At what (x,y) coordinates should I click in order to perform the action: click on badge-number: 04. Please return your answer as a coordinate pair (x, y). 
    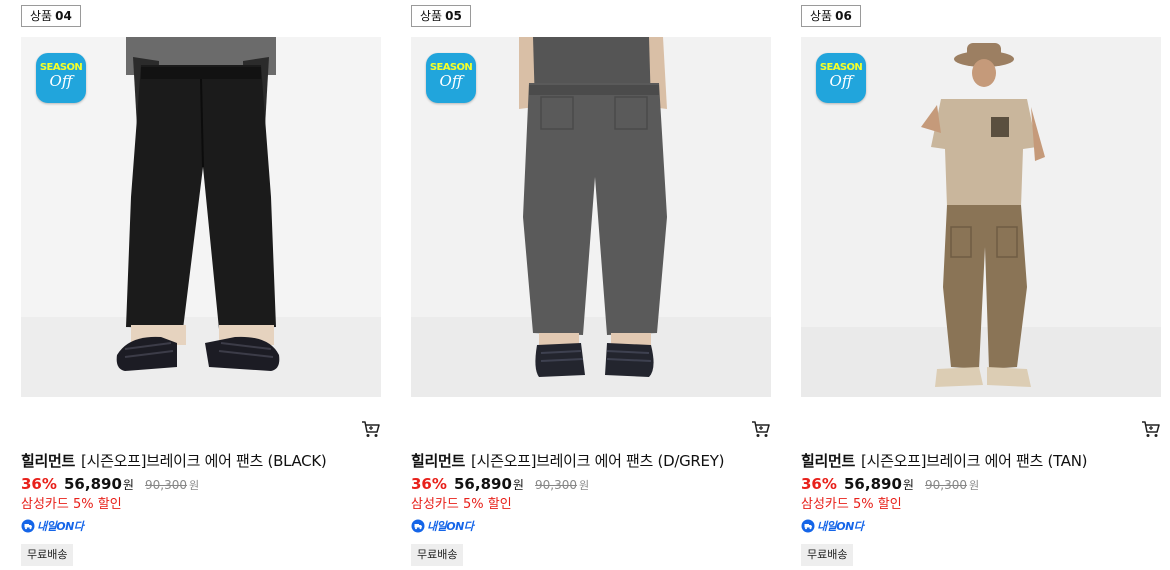
    Looking at the image, I should click on (63, 16).